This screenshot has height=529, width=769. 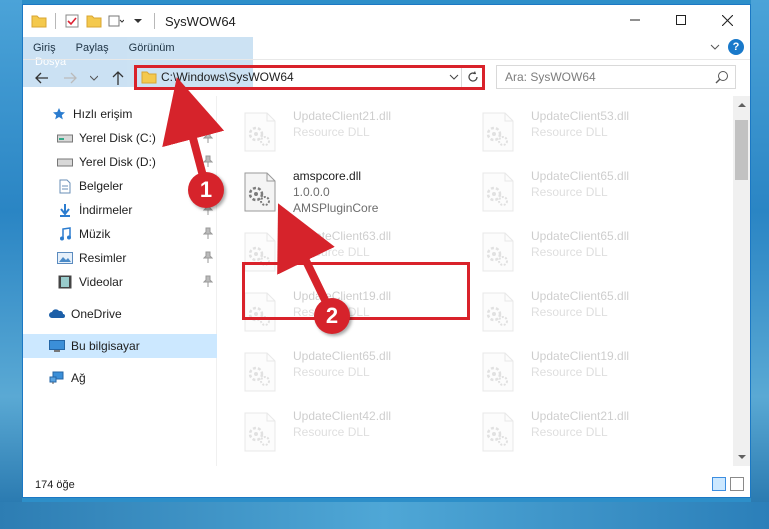 I want to click on item-count: 174 öğe, so click(x=55, y=485).